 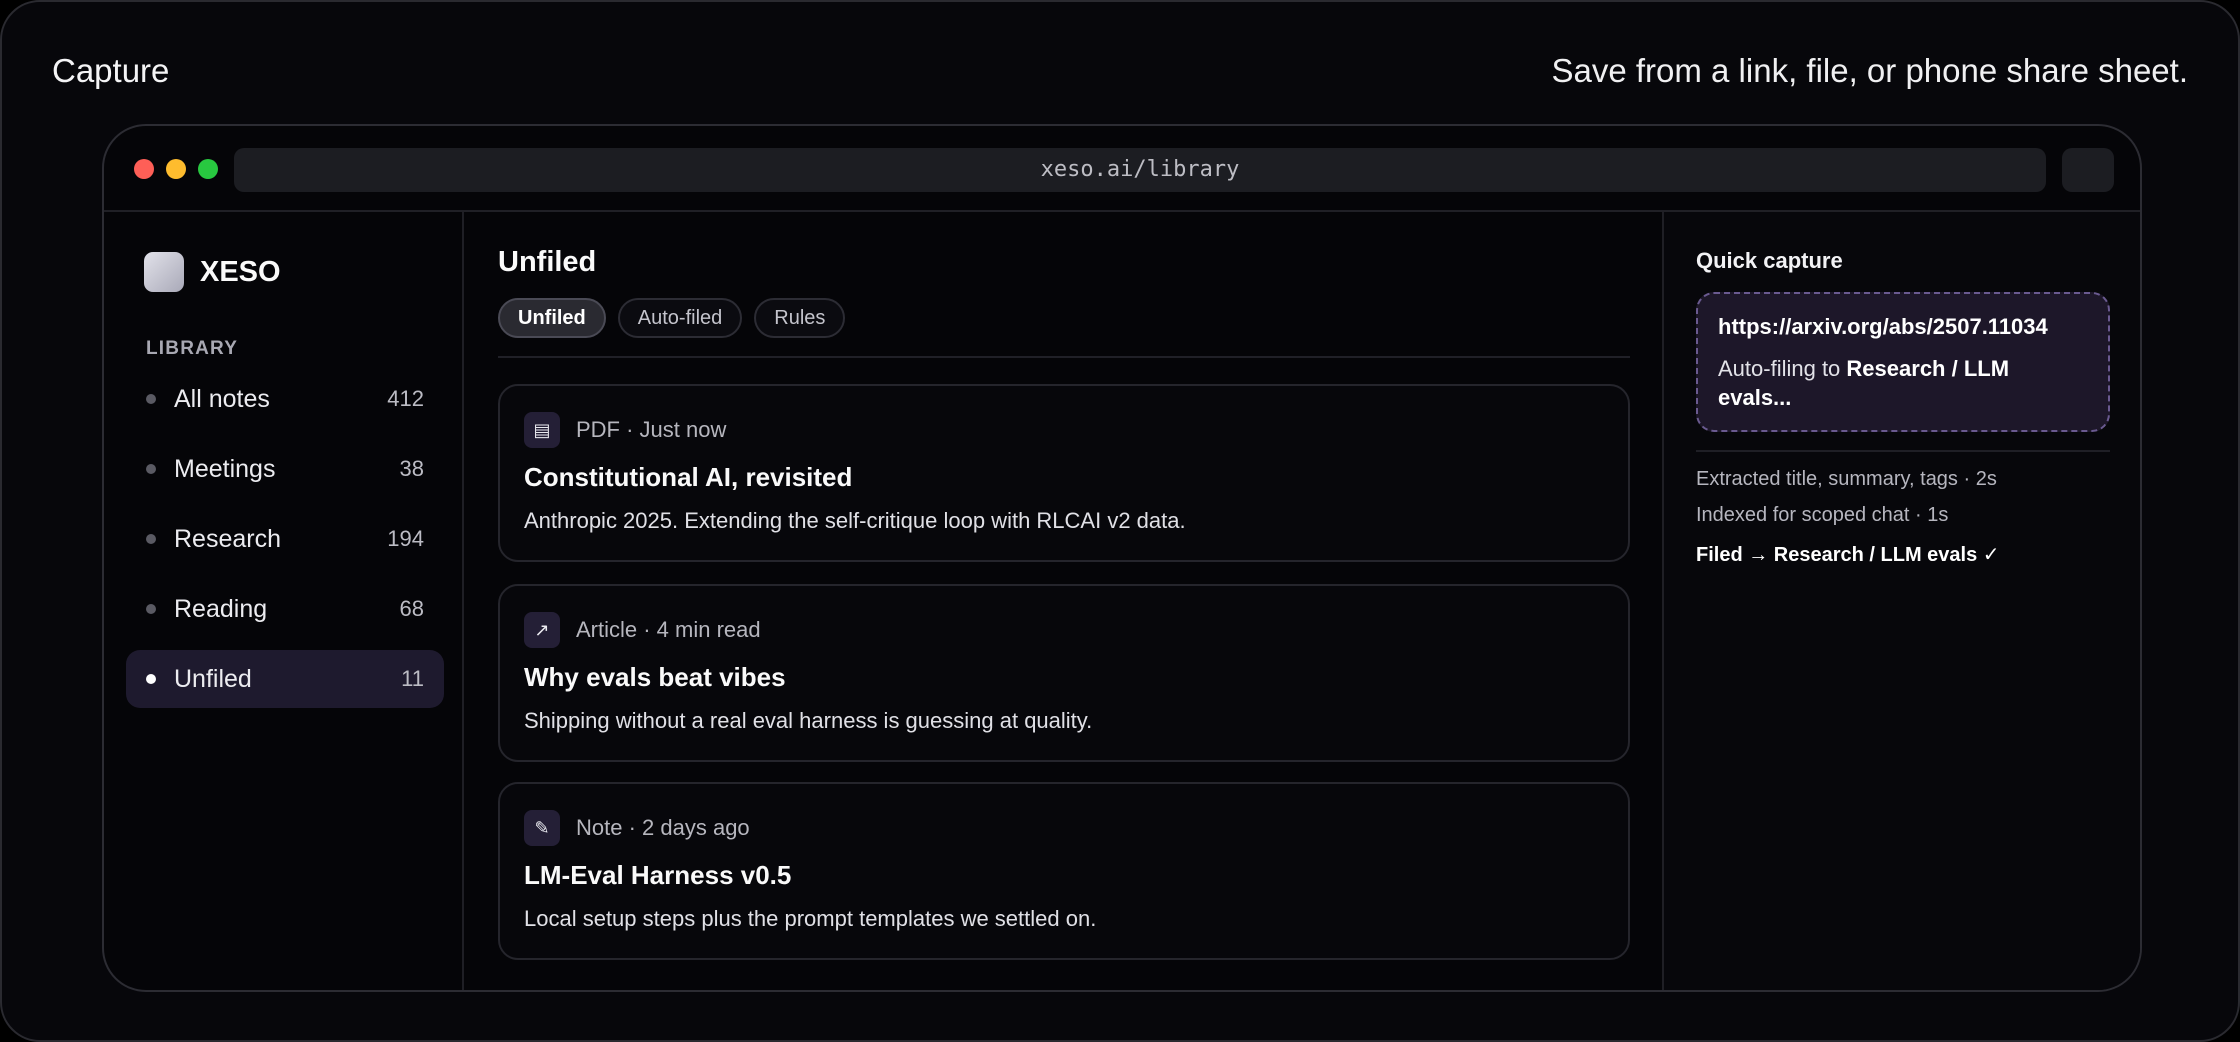 What do you see at coordinates (111, 70) in the screenshot?
I see `section-title: Capture` at bounding box center [111, 70].